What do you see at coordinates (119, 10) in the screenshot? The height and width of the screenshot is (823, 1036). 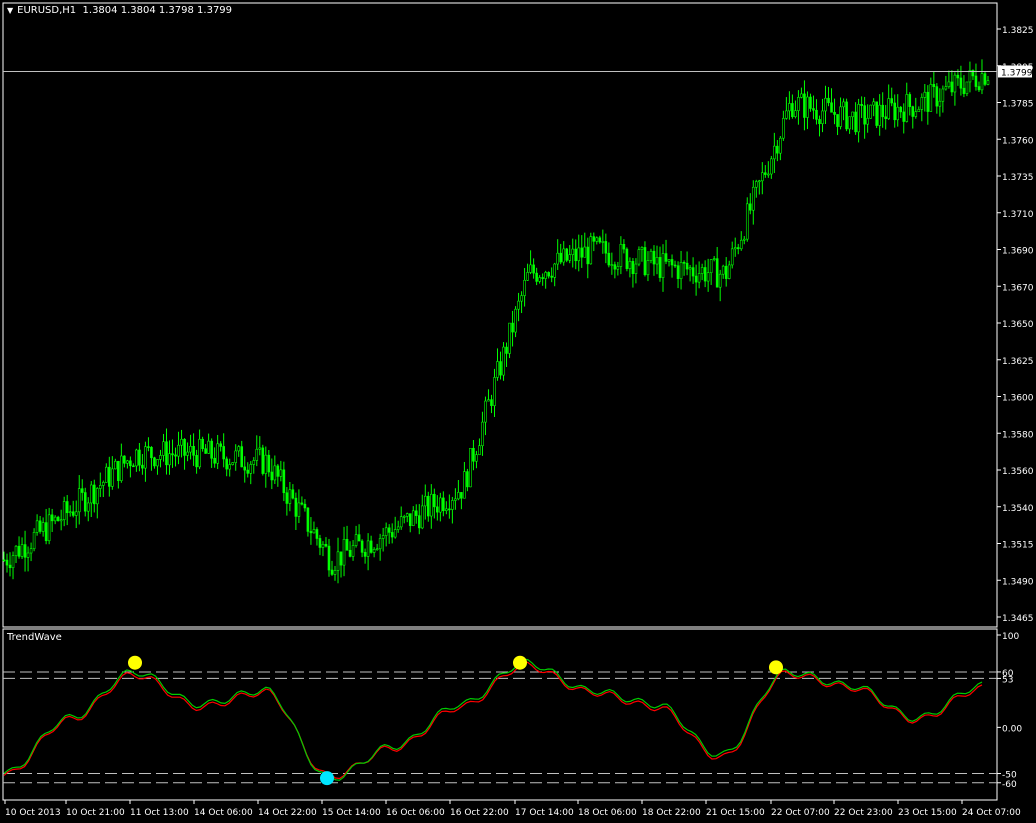 I see `chart-header: ▼ EURUSD,H1 1.3804 1.3804 1.3798 1.3799` at bounding box center [119, 10].